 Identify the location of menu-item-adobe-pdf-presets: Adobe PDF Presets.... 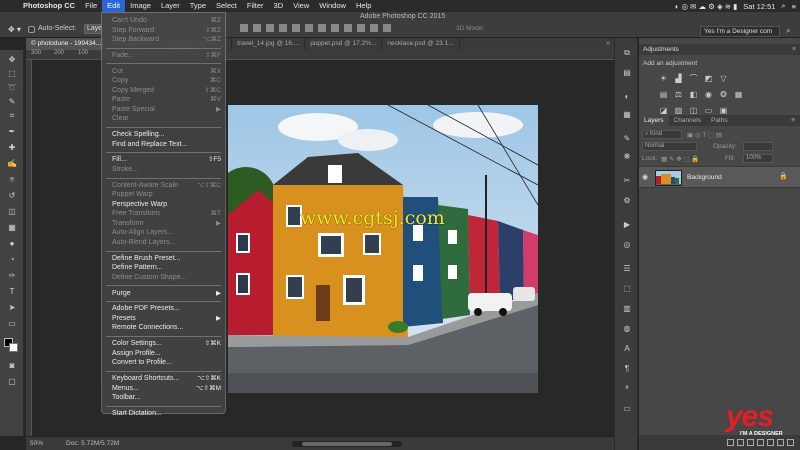
(163, 308).